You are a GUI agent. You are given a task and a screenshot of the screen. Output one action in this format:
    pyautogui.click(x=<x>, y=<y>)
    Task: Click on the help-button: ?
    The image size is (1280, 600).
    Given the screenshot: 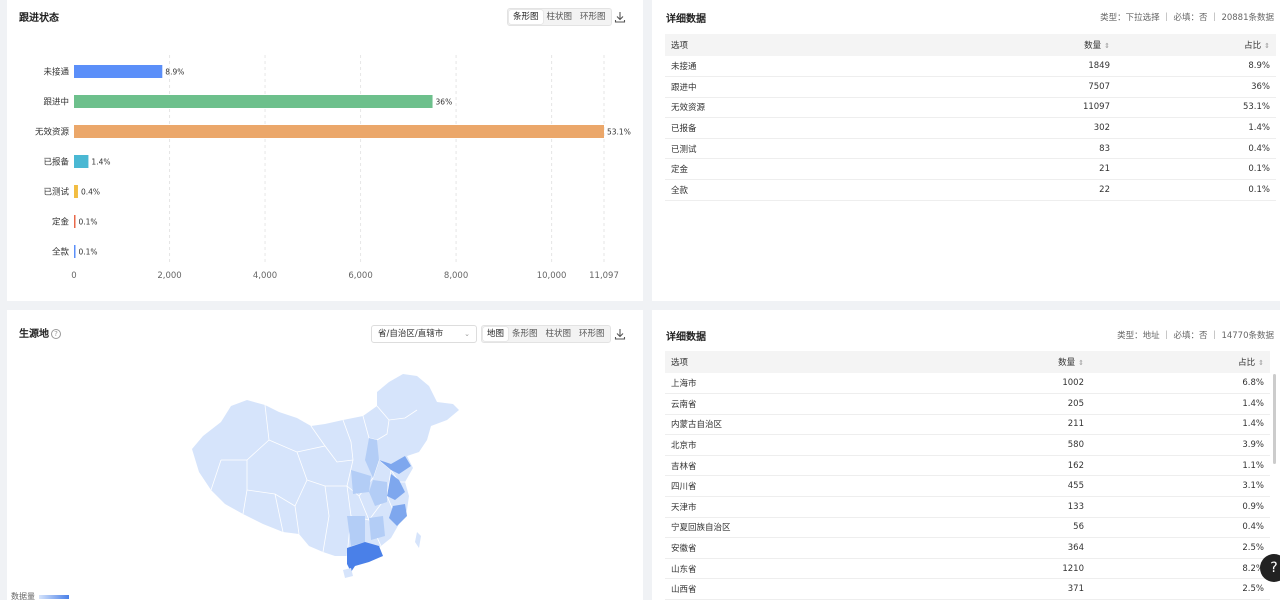 What is the action you would take?
    pyautogui.click(x=1270, y=568)
    